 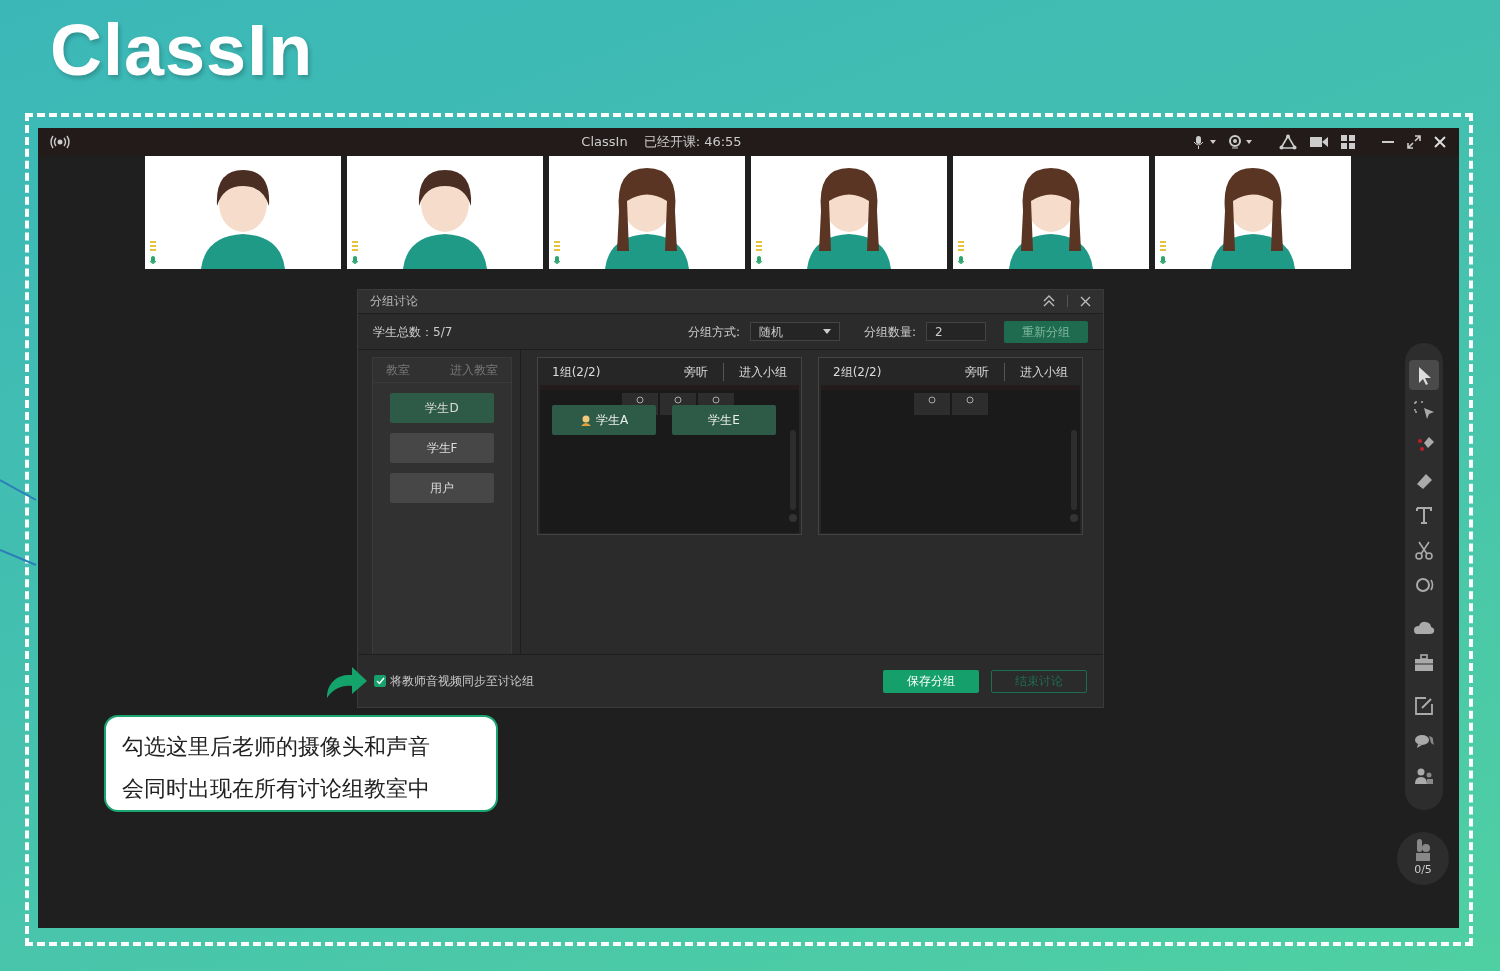 I want to click on group-title: 2组(2/2), so click(x=858, y=372).